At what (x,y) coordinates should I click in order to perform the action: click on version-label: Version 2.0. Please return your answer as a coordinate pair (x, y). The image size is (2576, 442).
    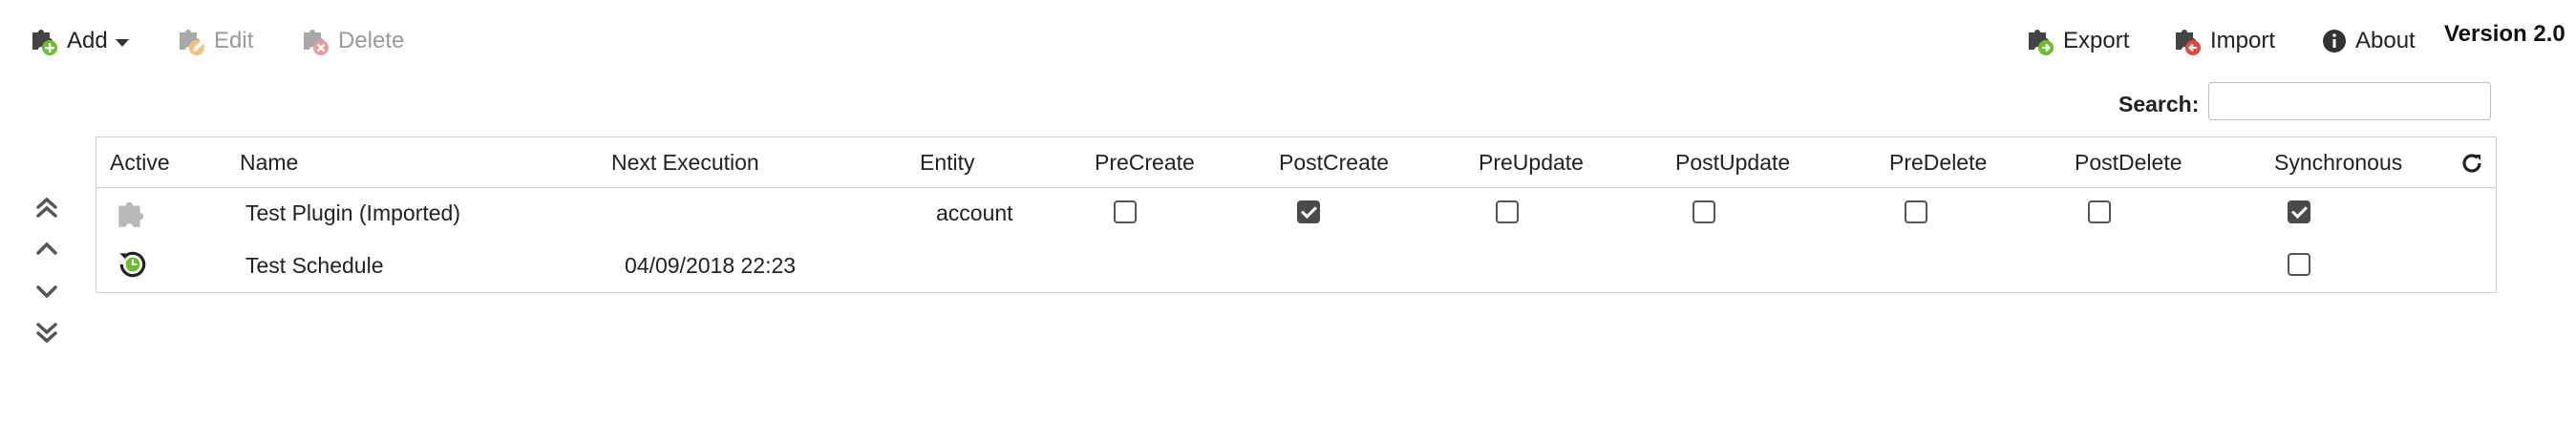
    Looking at the image, I should click on (2504, 34).